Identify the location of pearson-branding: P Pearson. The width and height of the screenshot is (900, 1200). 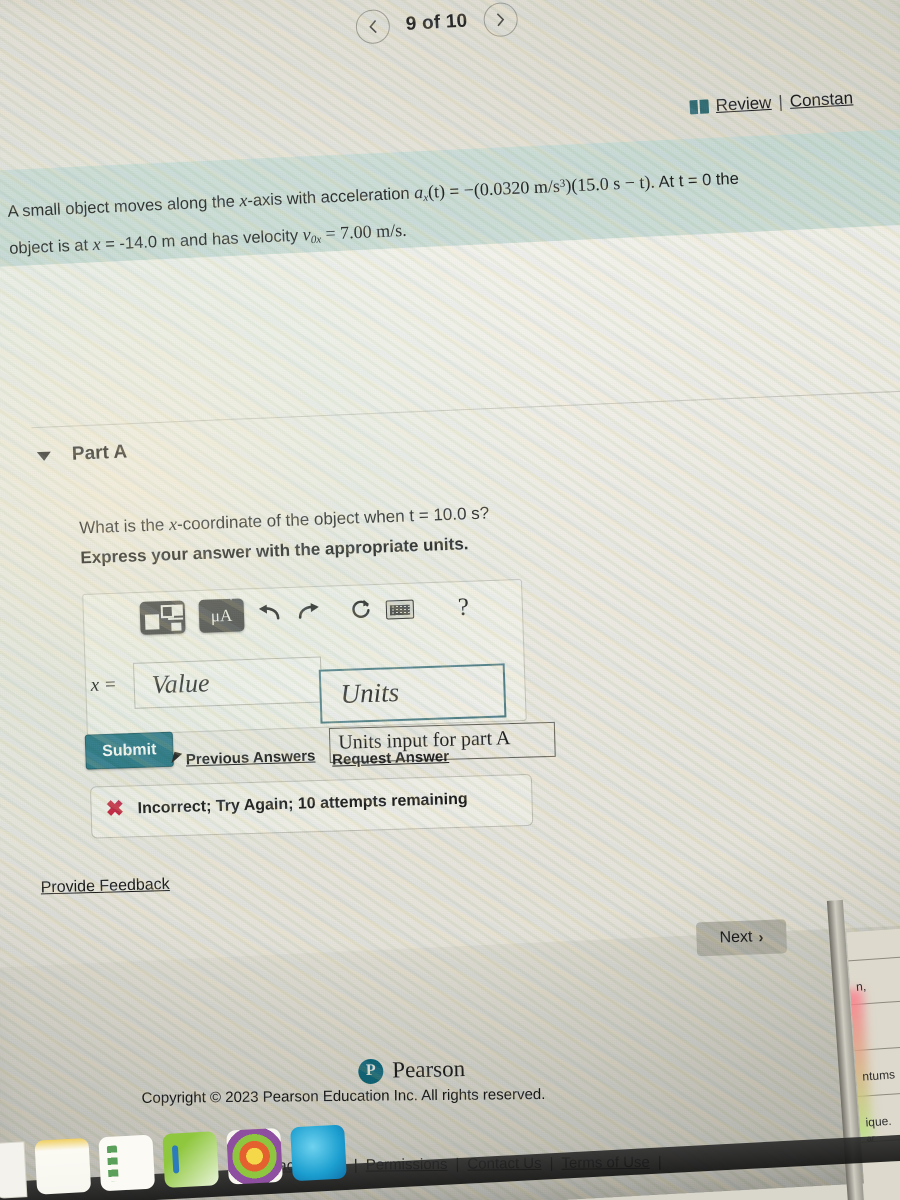
(411, 1070).